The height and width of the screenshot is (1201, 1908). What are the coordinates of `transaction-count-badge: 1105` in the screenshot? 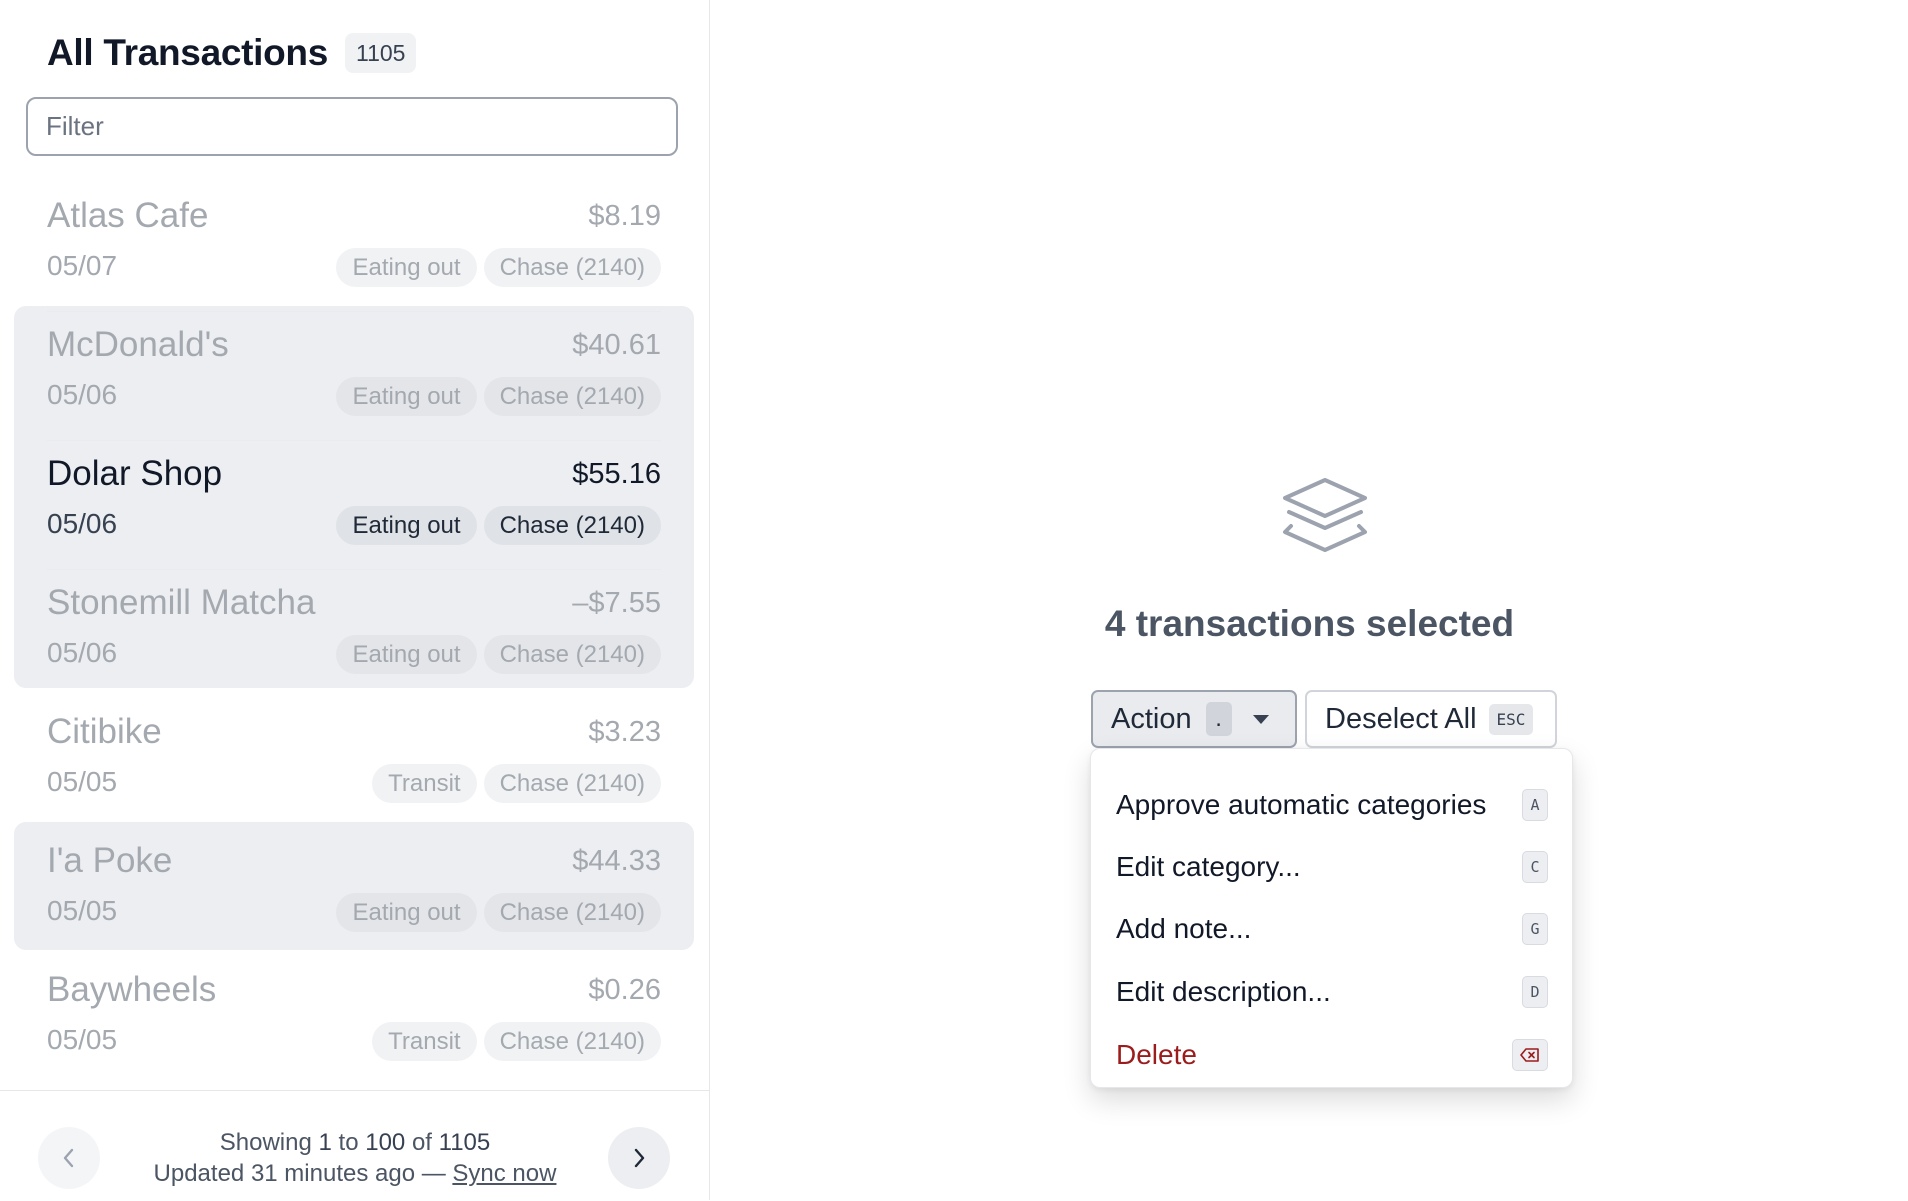 It's located at (381, 53).